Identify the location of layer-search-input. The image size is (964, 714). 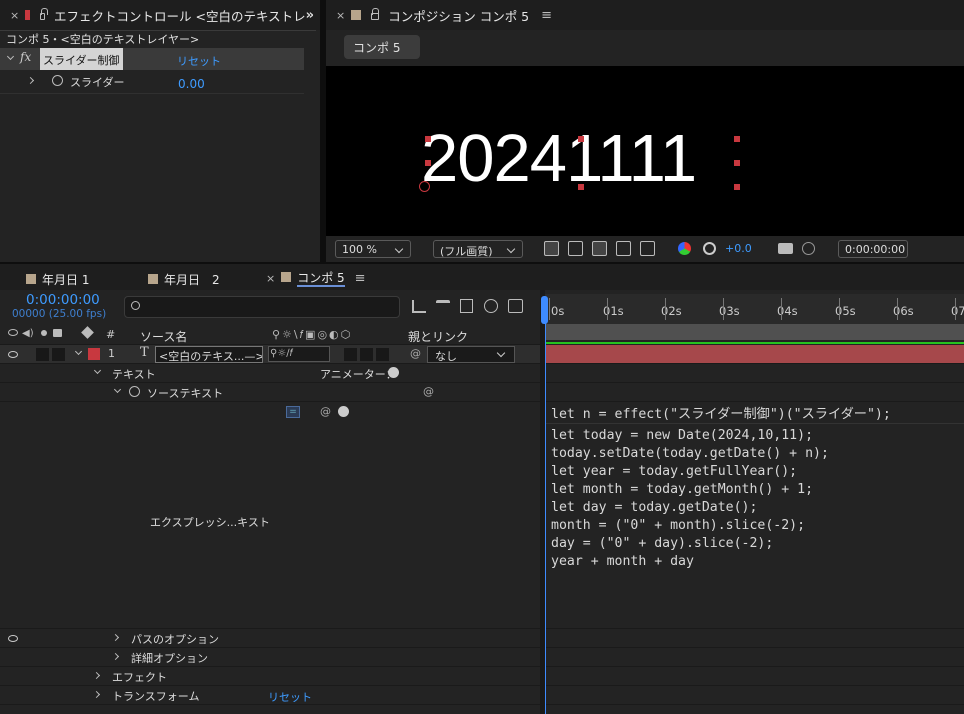
(262, 307).